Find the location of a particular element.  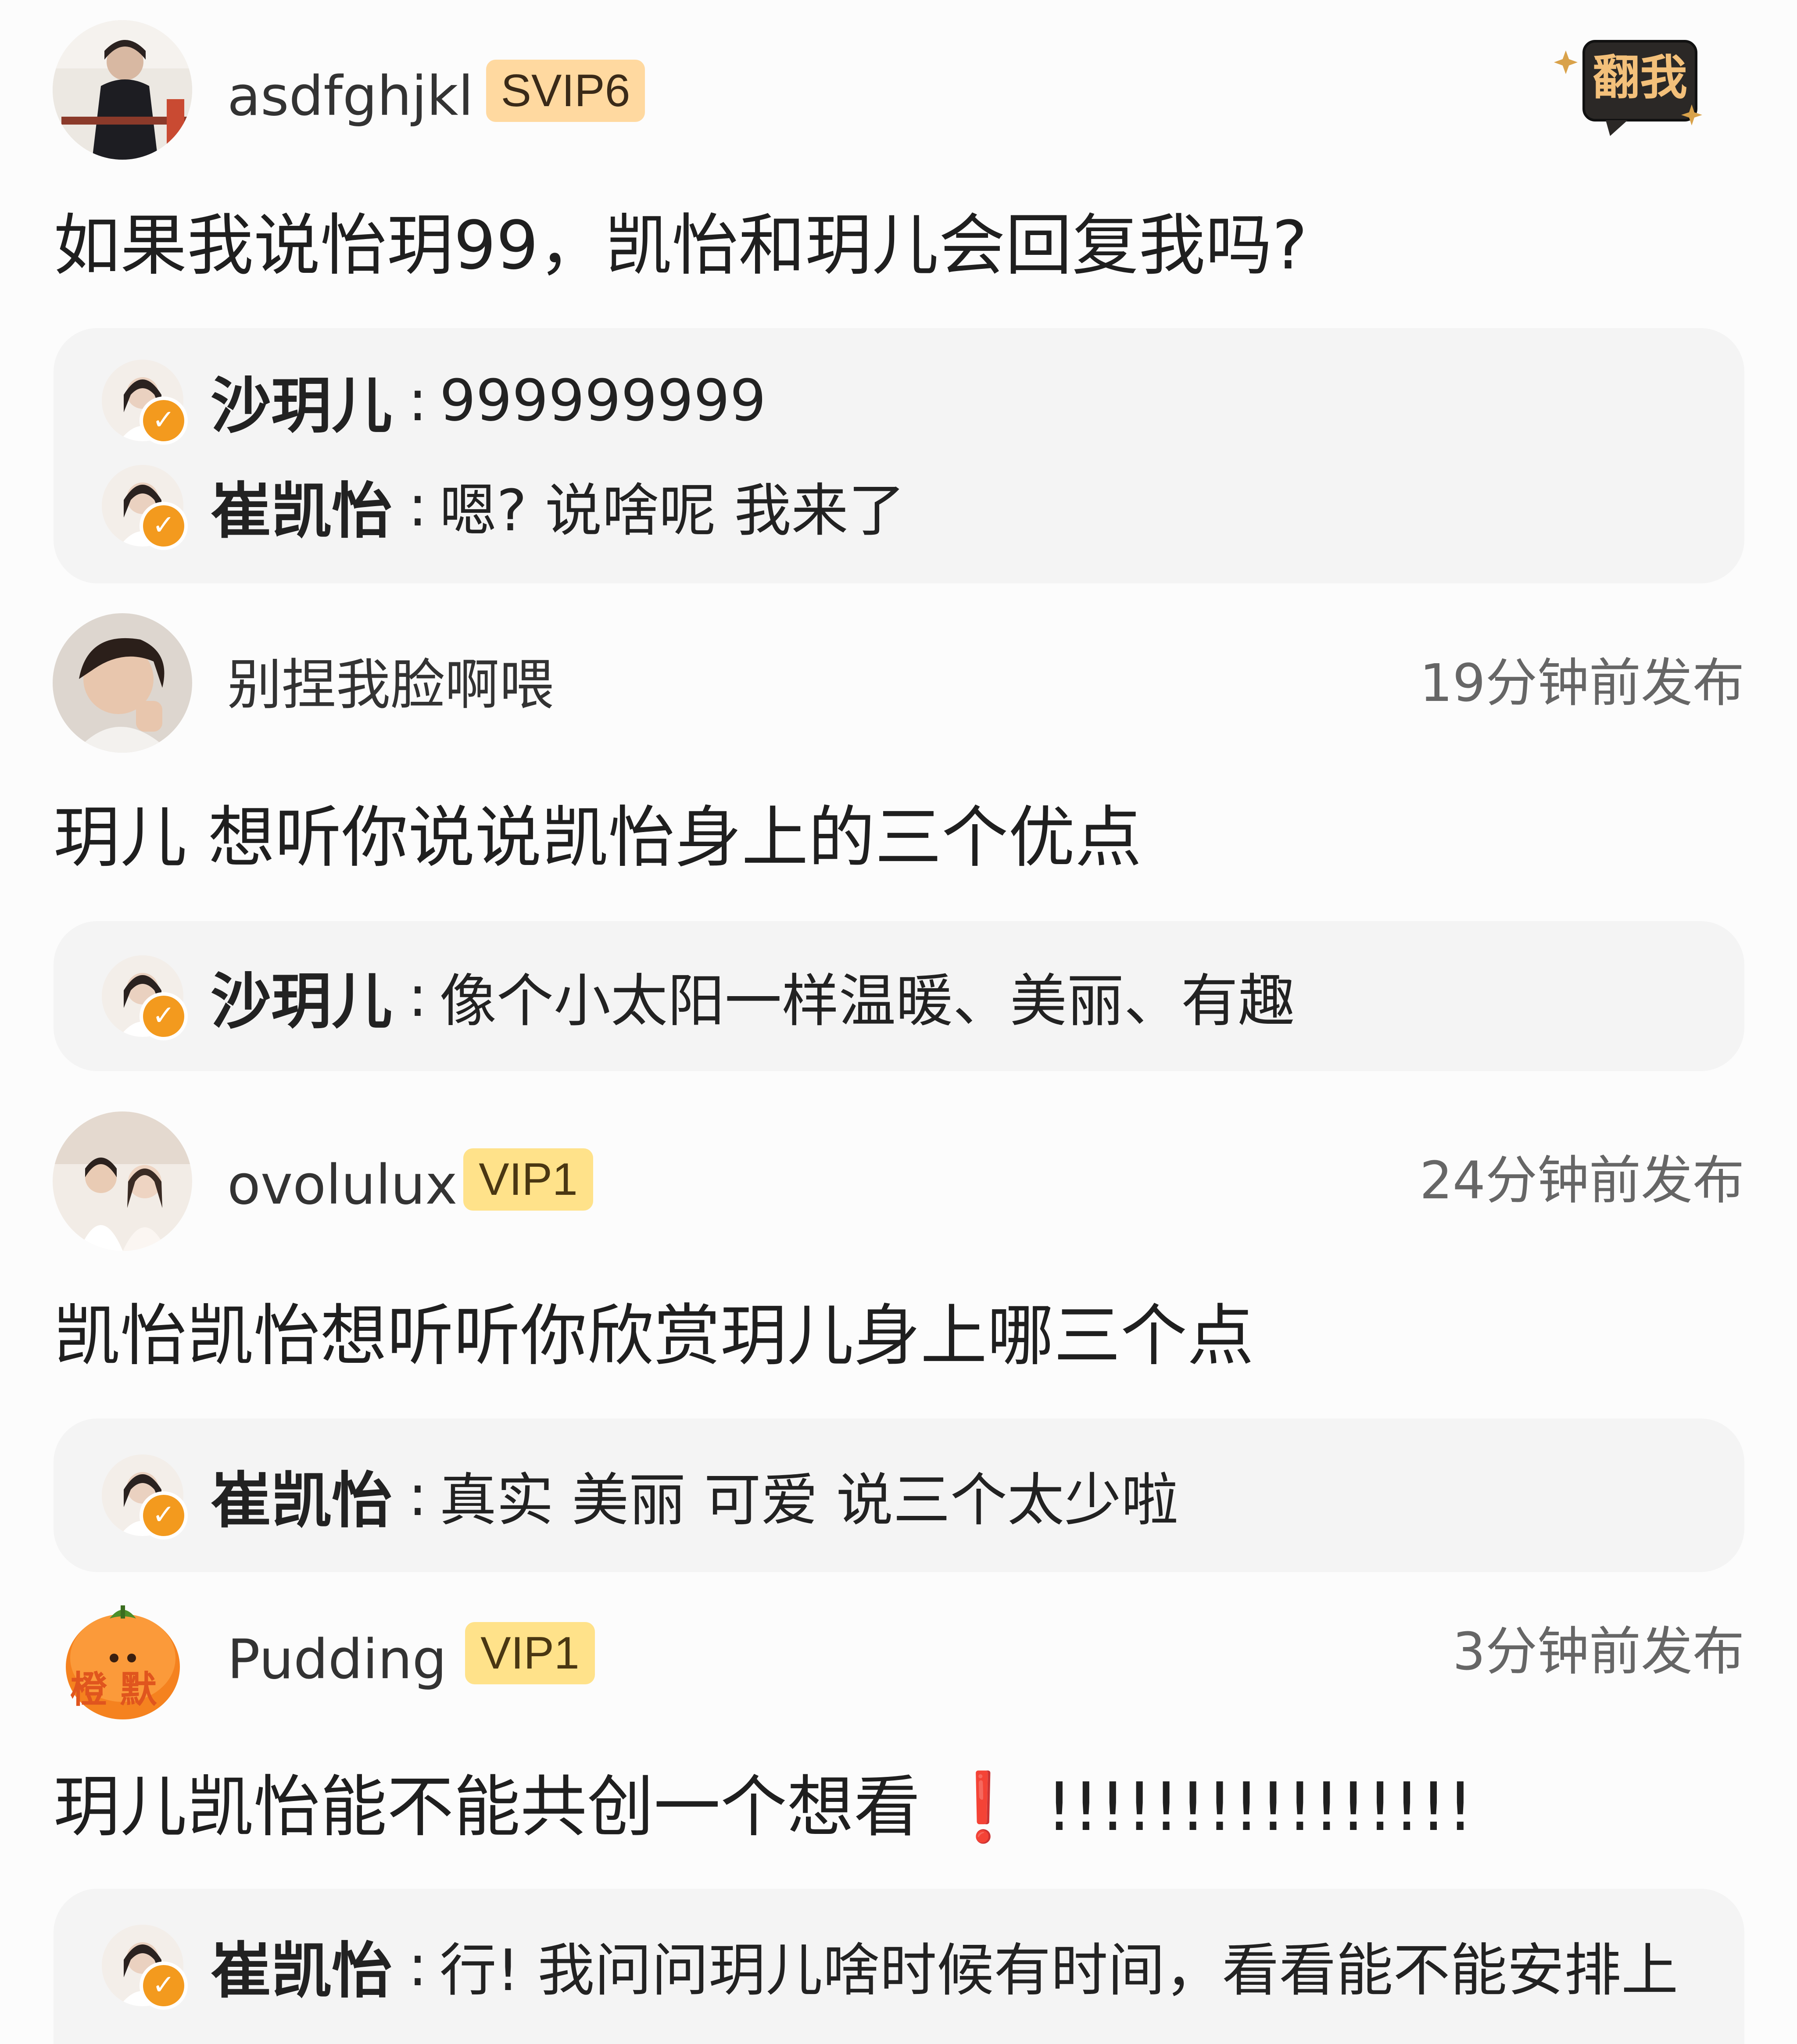

reply-box: ✓ 沙玥儿 : 像个小太阳一样温暖、美丽、有趣 is located at coordinates (899, 996).